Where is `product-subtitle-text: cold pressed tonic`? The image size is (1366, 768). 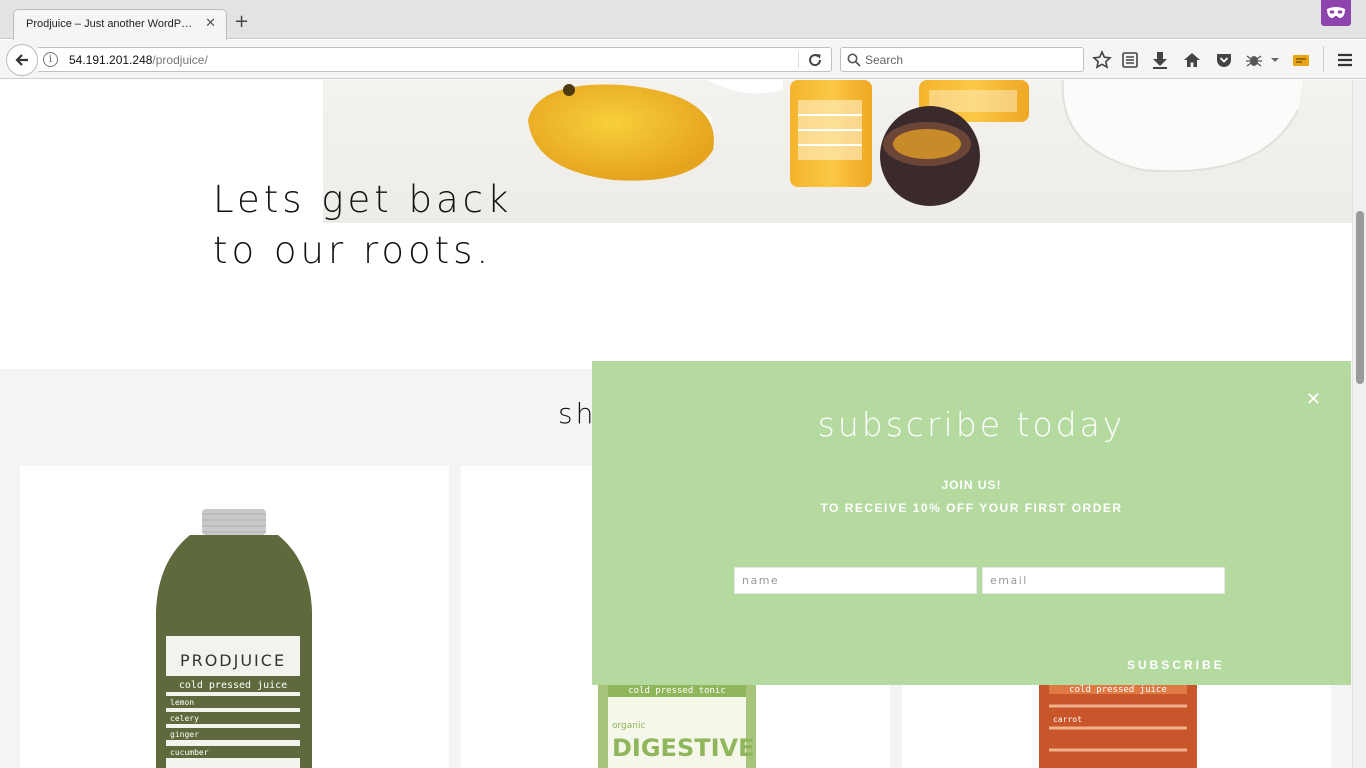
product-subtitle-text: cold pressed tonic is located at coordinates (677, 691).